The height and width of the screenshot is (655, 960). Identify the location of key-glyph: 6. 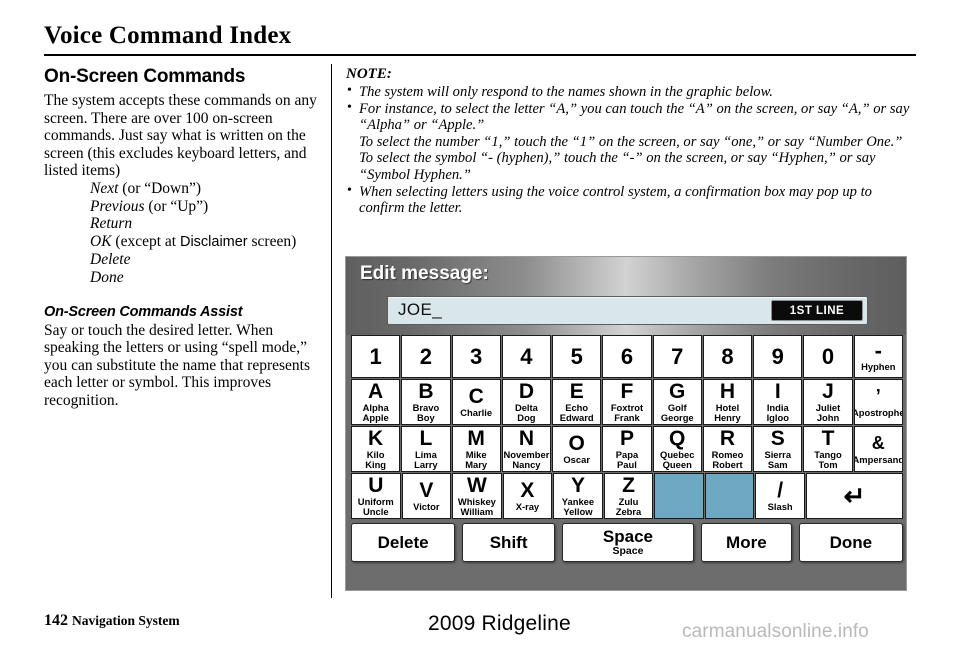
(627, 356).